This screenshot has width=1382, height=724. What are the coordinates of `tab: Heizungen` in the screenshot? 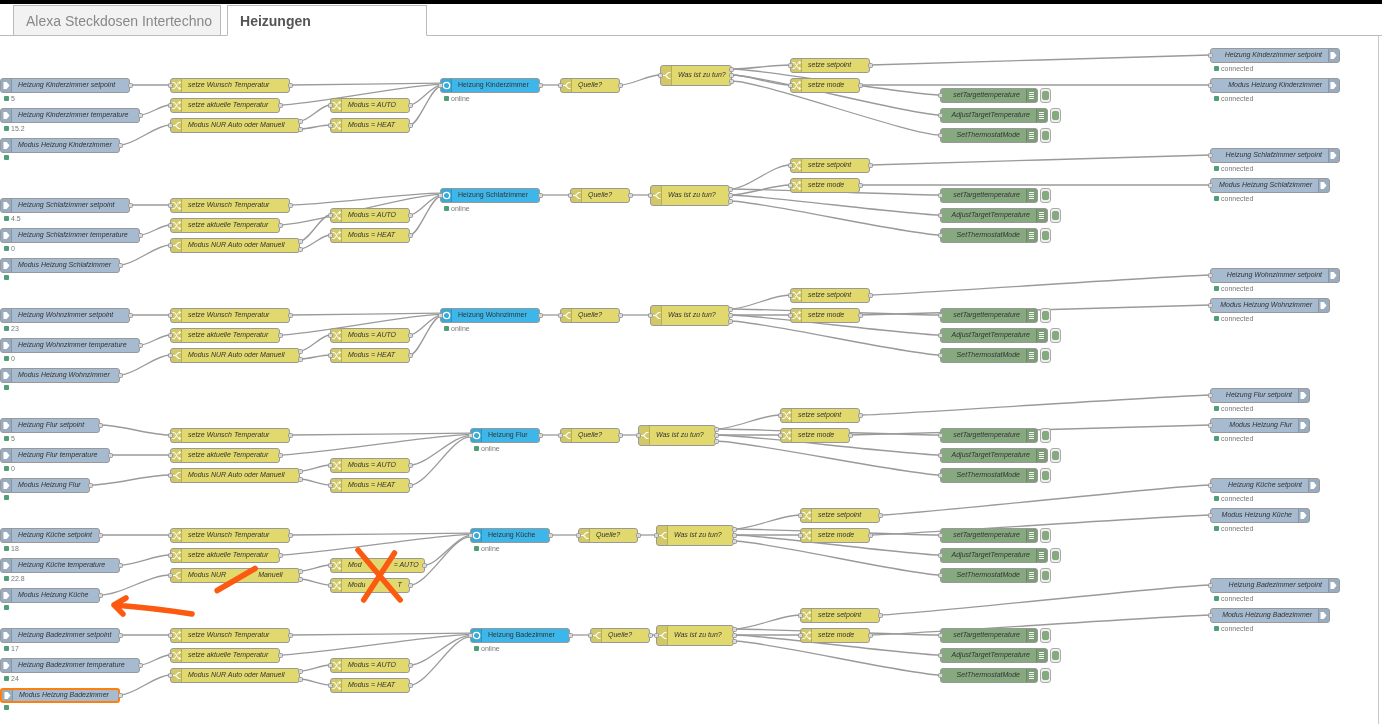 It's located at (327, 20).